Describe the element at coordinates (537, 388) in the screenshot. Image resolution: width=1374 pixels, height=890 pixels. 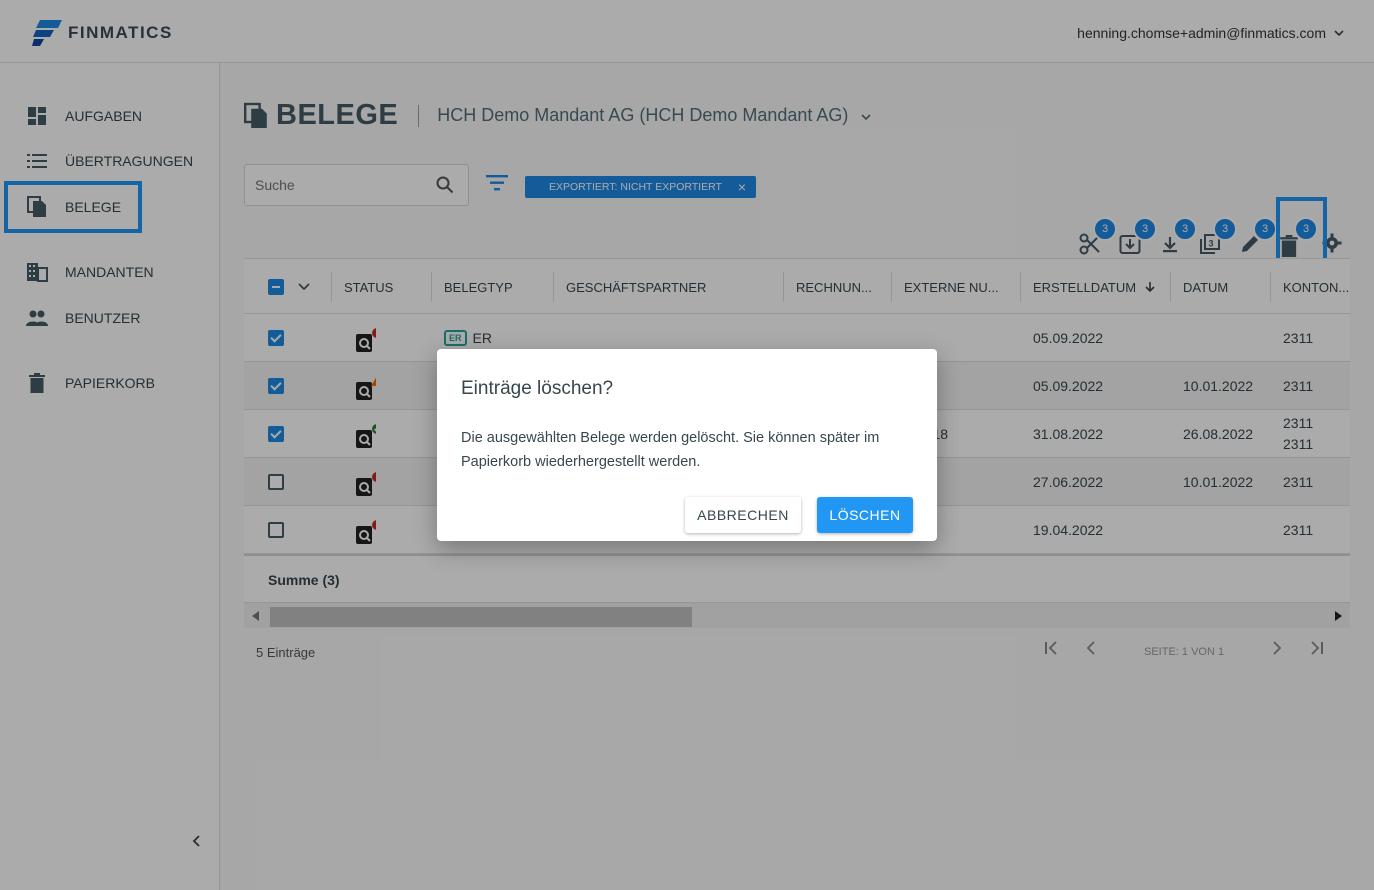
I see `dialog-title: Einträge löschen?` at that location.